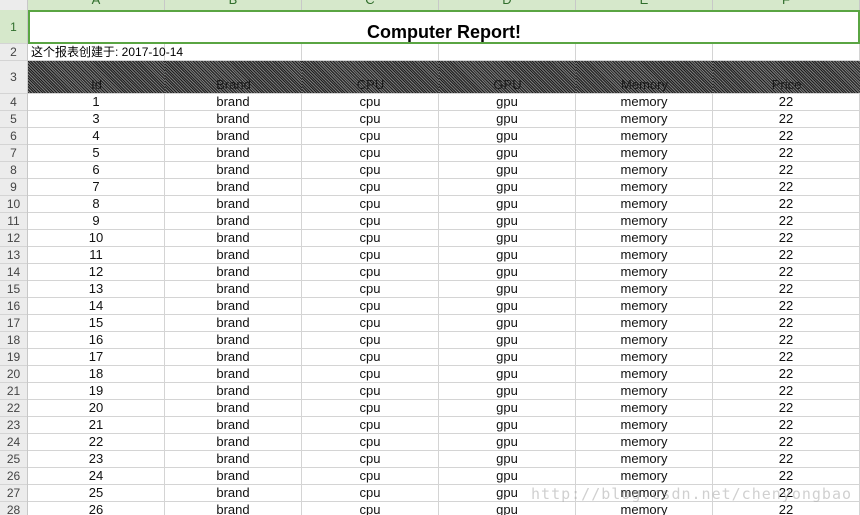  What do you see at coordinates (96, 442) in the screenshot?
I see `cell-id: 22` at bounding box center [96, 442].